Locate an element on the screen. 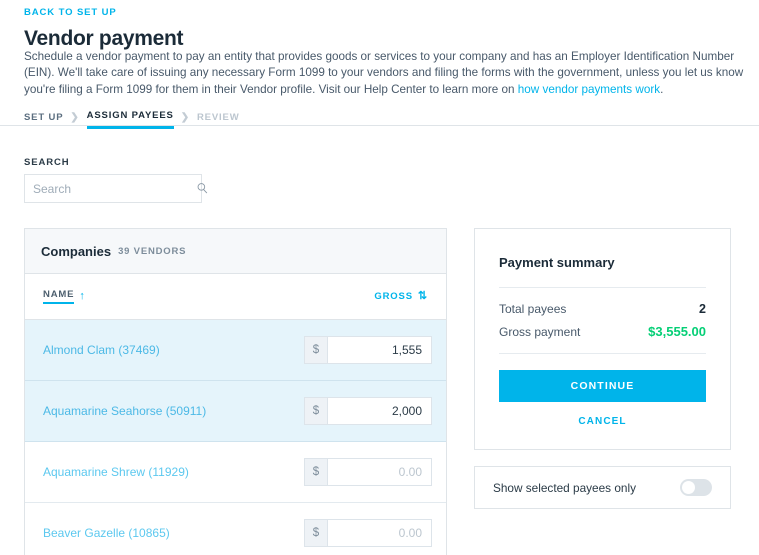 The image size is (759, 555). search-box is located at coordinates (116, 188).